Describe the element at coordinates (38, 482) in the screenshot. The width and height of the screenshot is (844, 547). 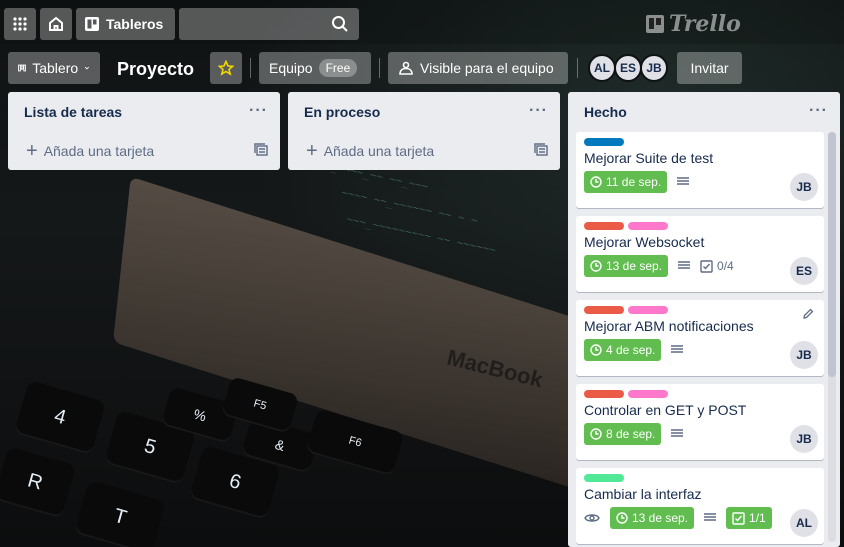
I see `background-key: R` at that location.